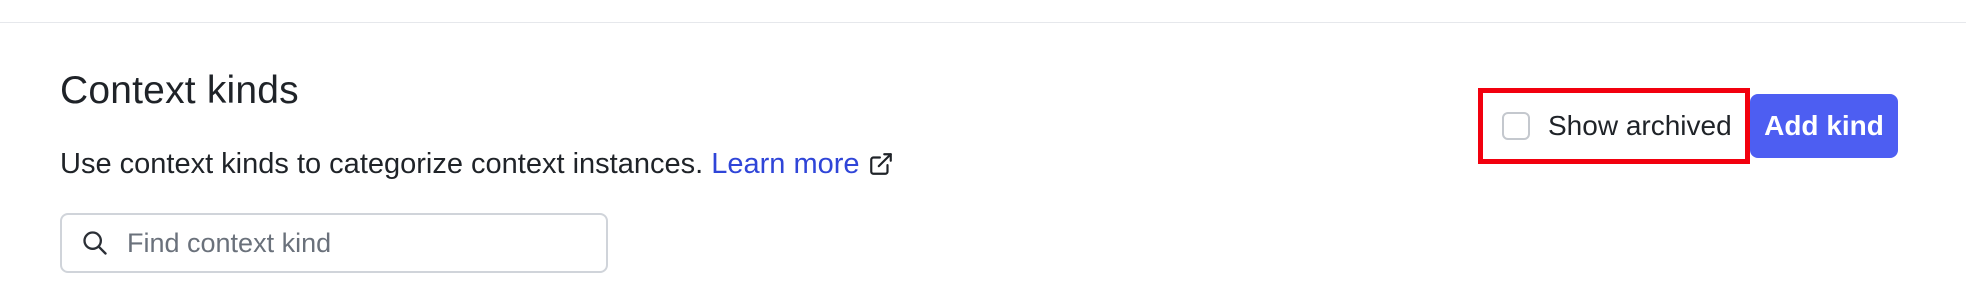 The height and width of the screenshot is (298, 1966). I want to click on search-icon, so click(95, 243).